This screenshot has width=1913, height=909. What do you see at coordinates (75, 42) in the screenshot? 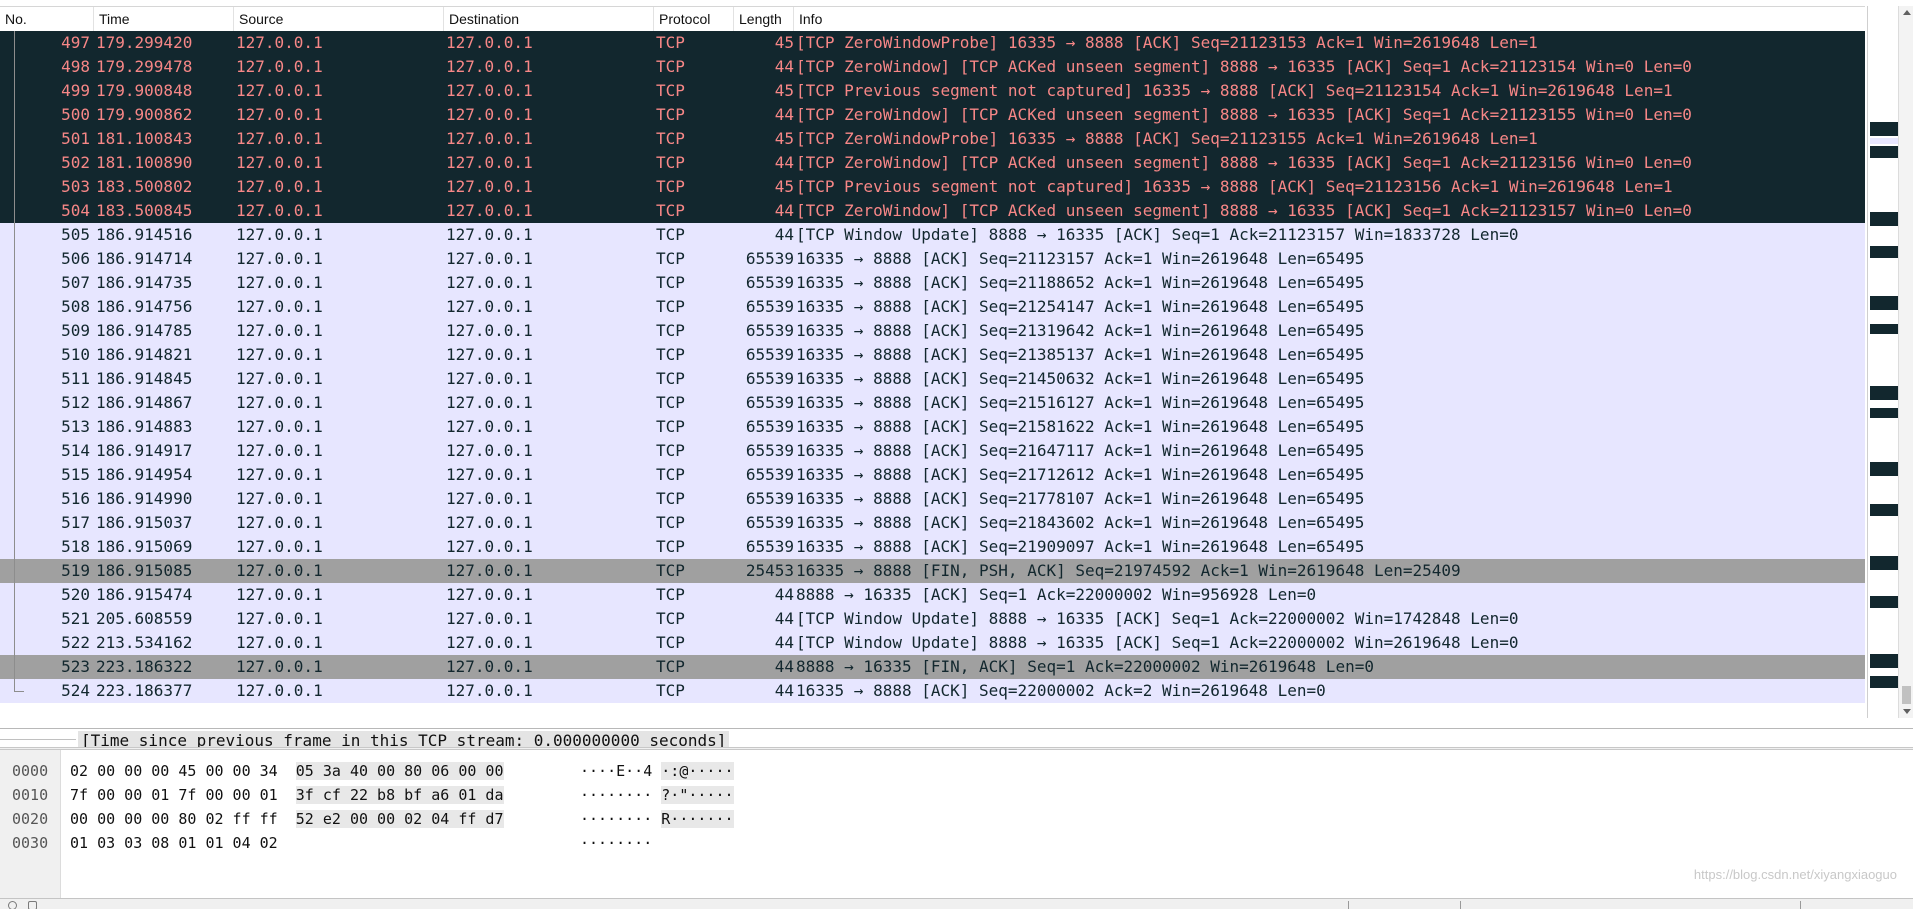
I see `packet-number: 497` at bounding box center [75, 42].